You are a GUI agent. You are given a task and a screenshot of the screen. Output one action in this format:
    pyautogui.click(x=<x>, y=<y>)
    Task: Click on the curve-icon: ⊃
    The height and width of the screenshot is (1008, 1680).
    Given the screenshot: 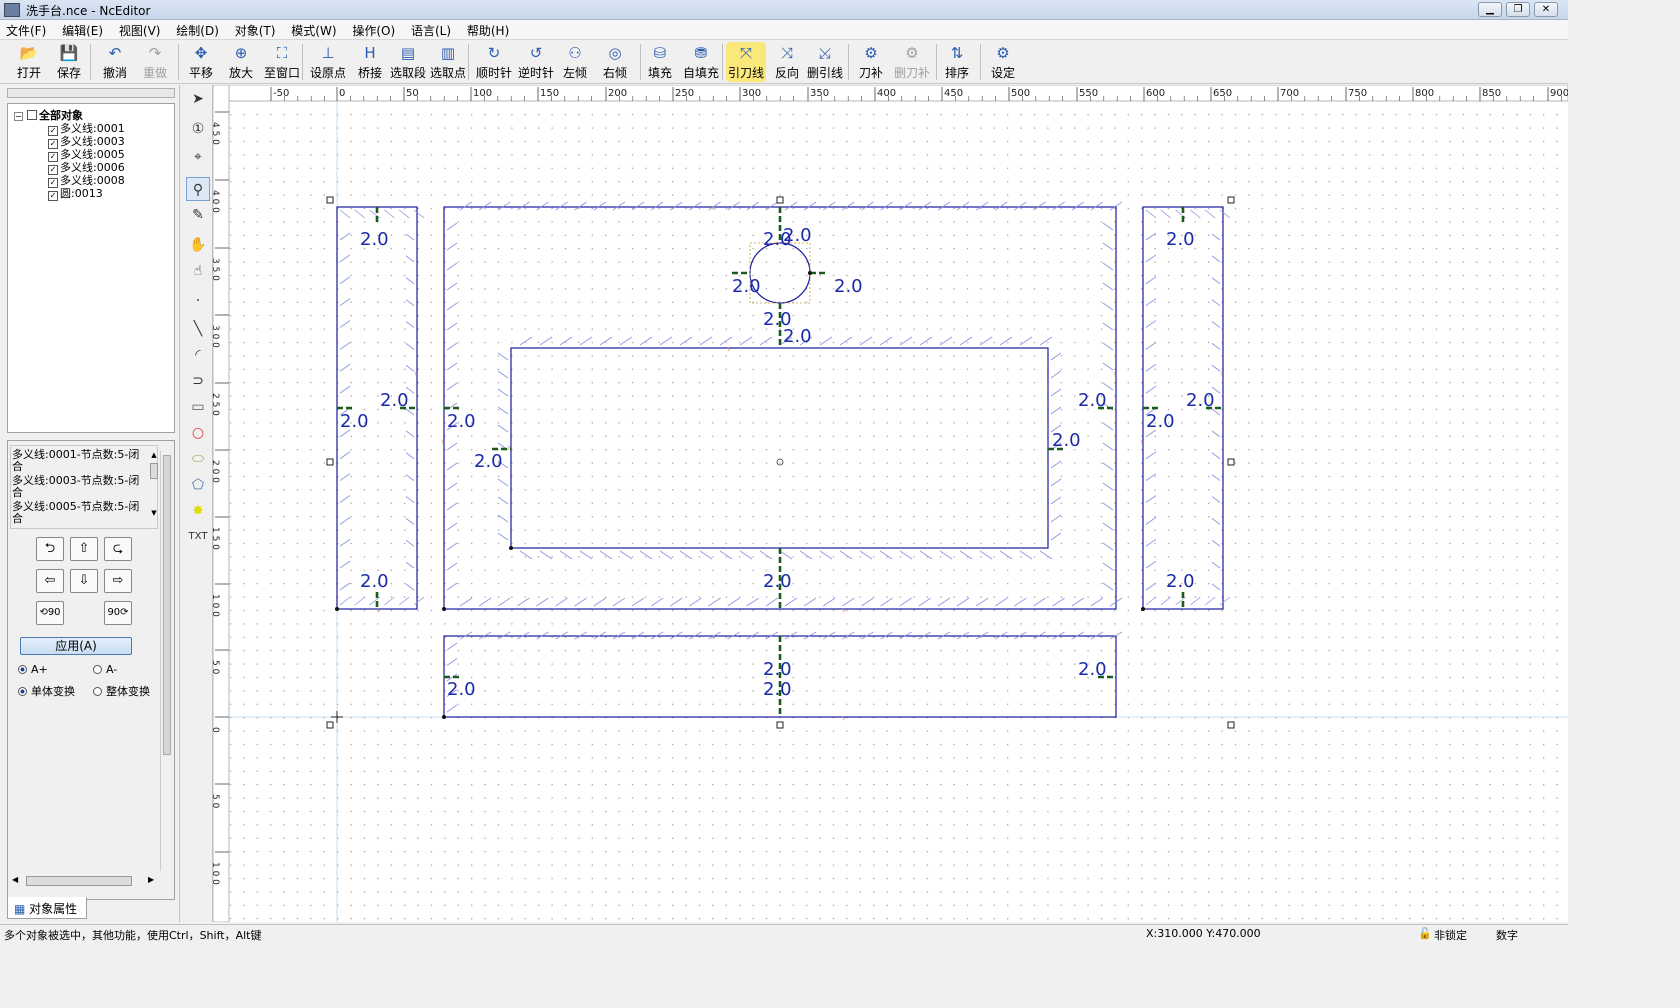 What is the action you would take?
    pyautogui.click(x=198, y=381)
    